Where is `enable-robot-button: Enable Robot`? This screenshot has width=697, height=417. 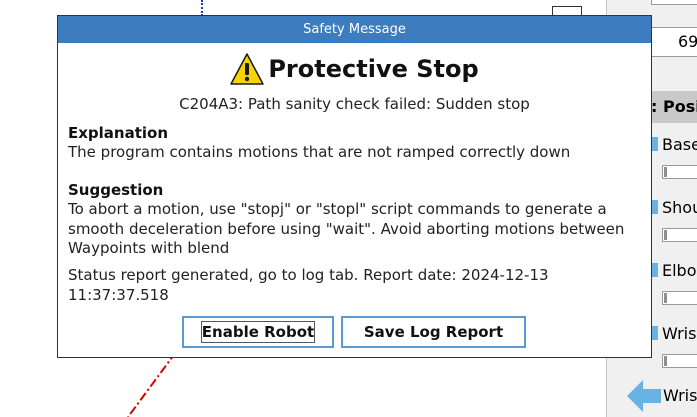
enable-robot-button: Enable Robot is located at coordinates (258, 332).